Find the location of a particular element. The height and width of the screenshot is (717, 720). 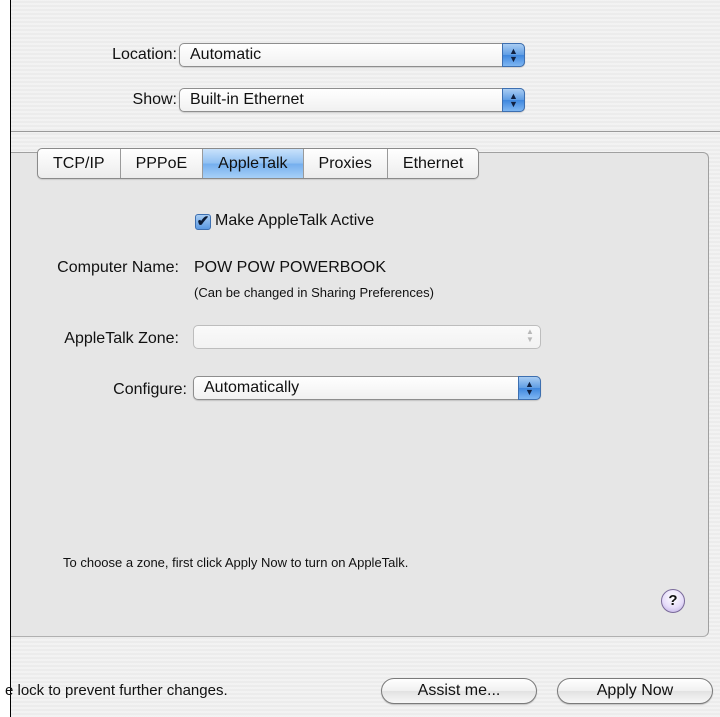

configure-value: Automatically is located at coordinates (252, 387).